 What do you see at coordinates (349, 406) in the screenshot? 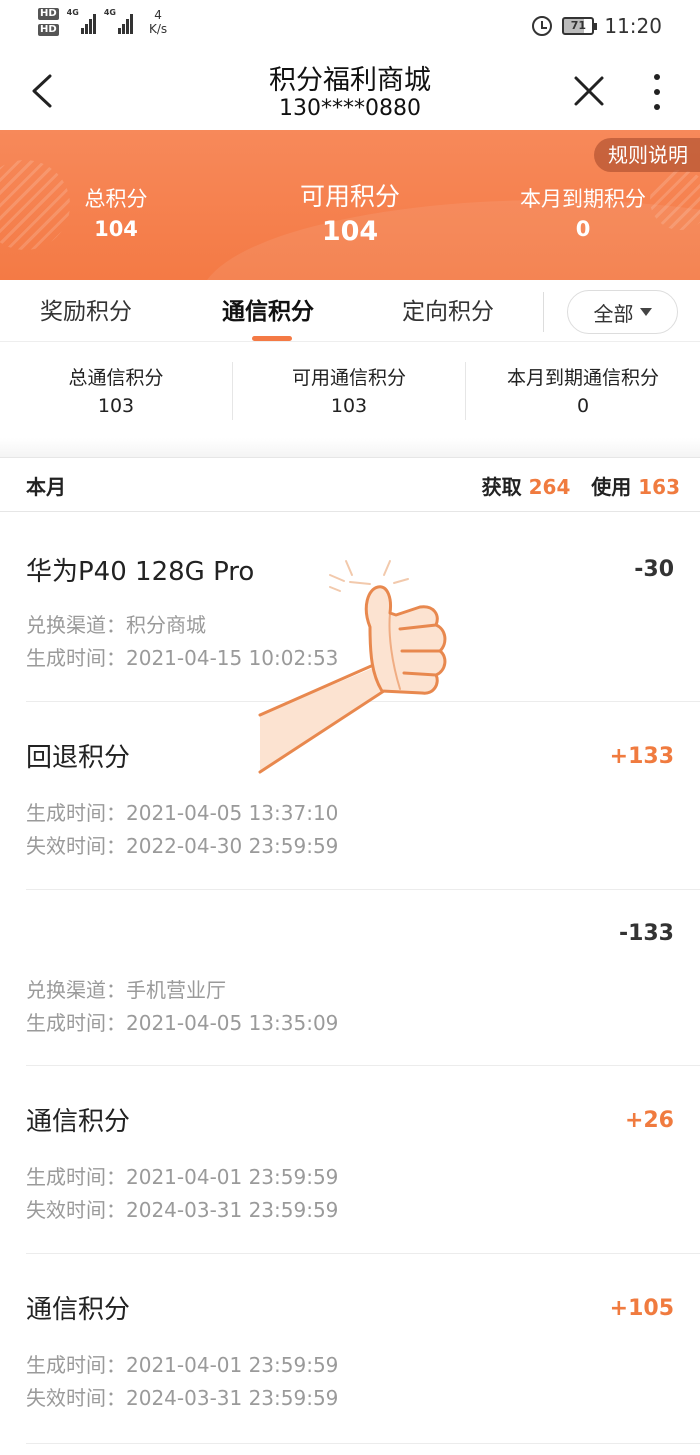
I see `available-telecom-value: 103` at bounding box center [349, 406].